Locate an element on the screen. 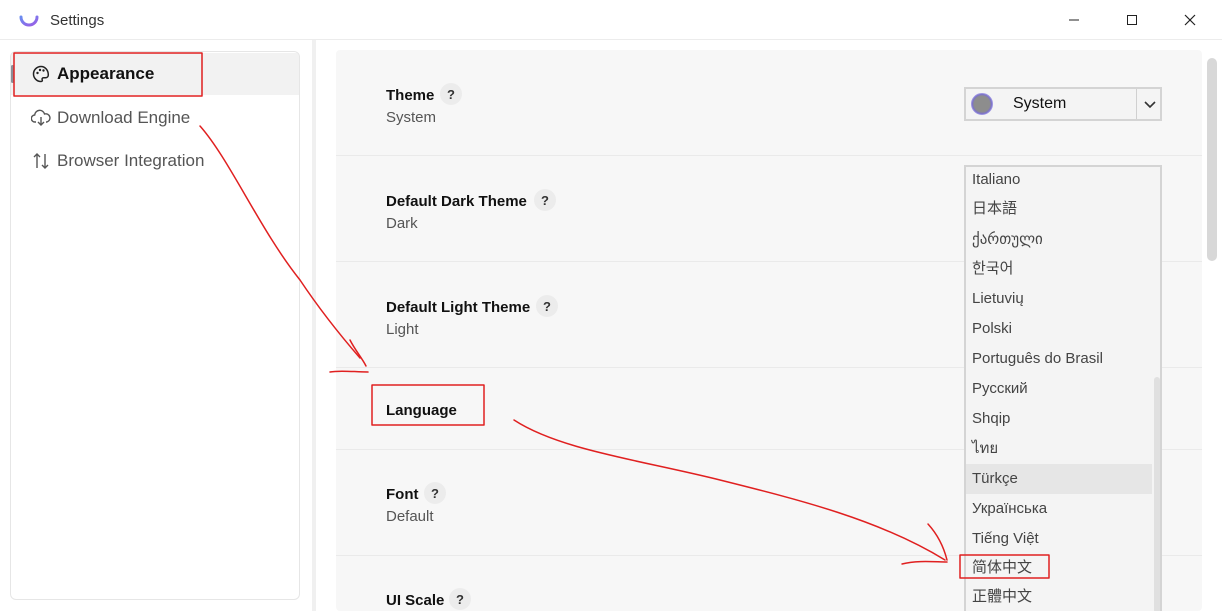  active-indicator is located at coordinates (12, 74).